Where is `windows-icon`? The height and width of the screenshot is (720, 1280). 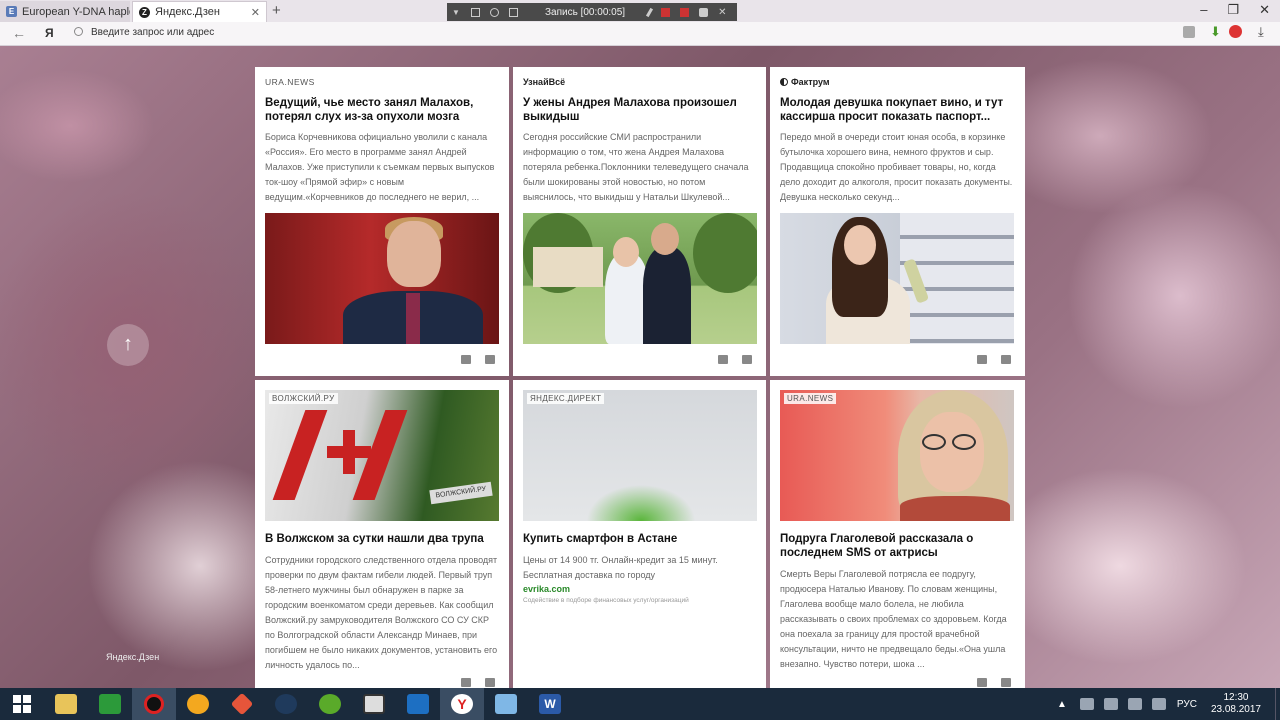 windows-icon is located at coordinates (22, 704).